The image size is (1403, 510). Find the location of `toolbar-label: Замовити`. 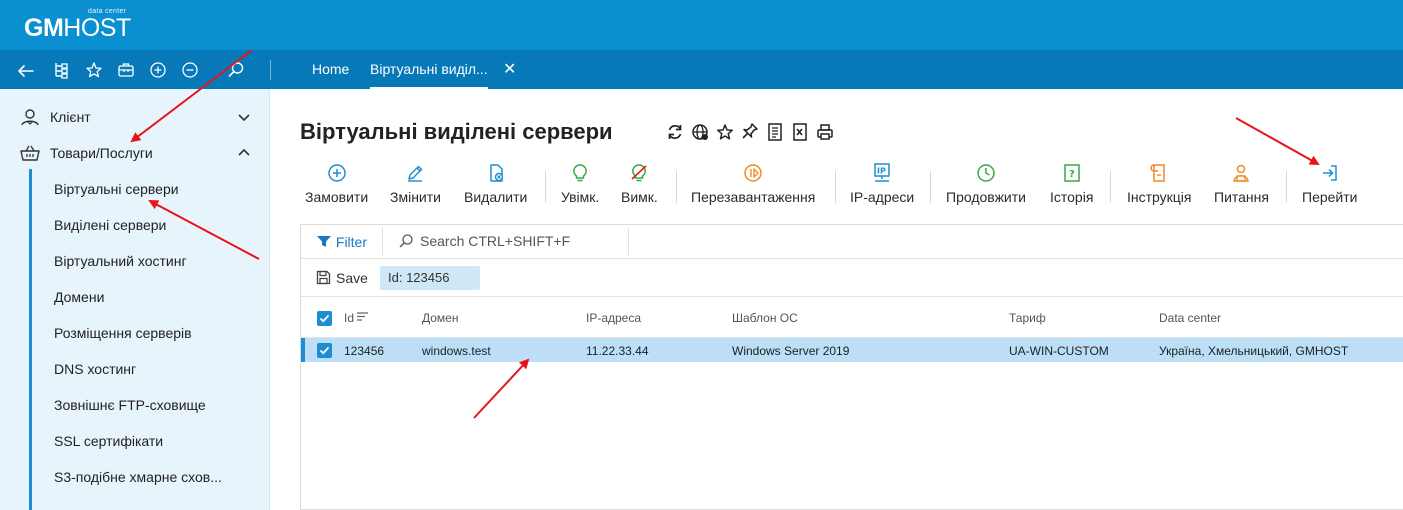

toolbar-label: Замовити is located at coordinates (337, 197).